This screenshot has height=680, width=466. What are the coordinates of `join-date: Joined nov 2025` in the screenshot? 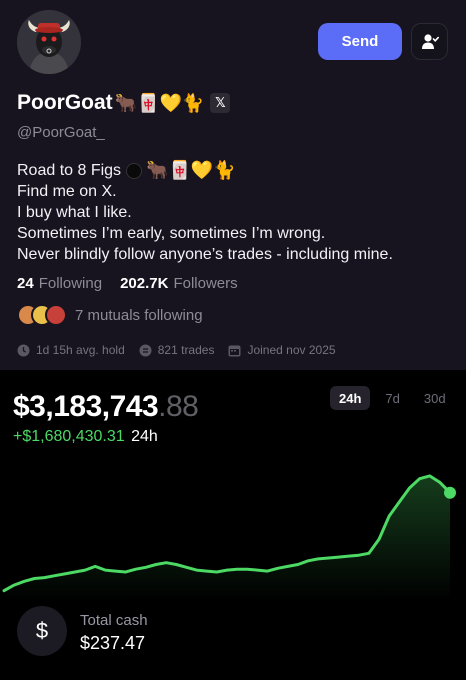 It's located at (282, 350).